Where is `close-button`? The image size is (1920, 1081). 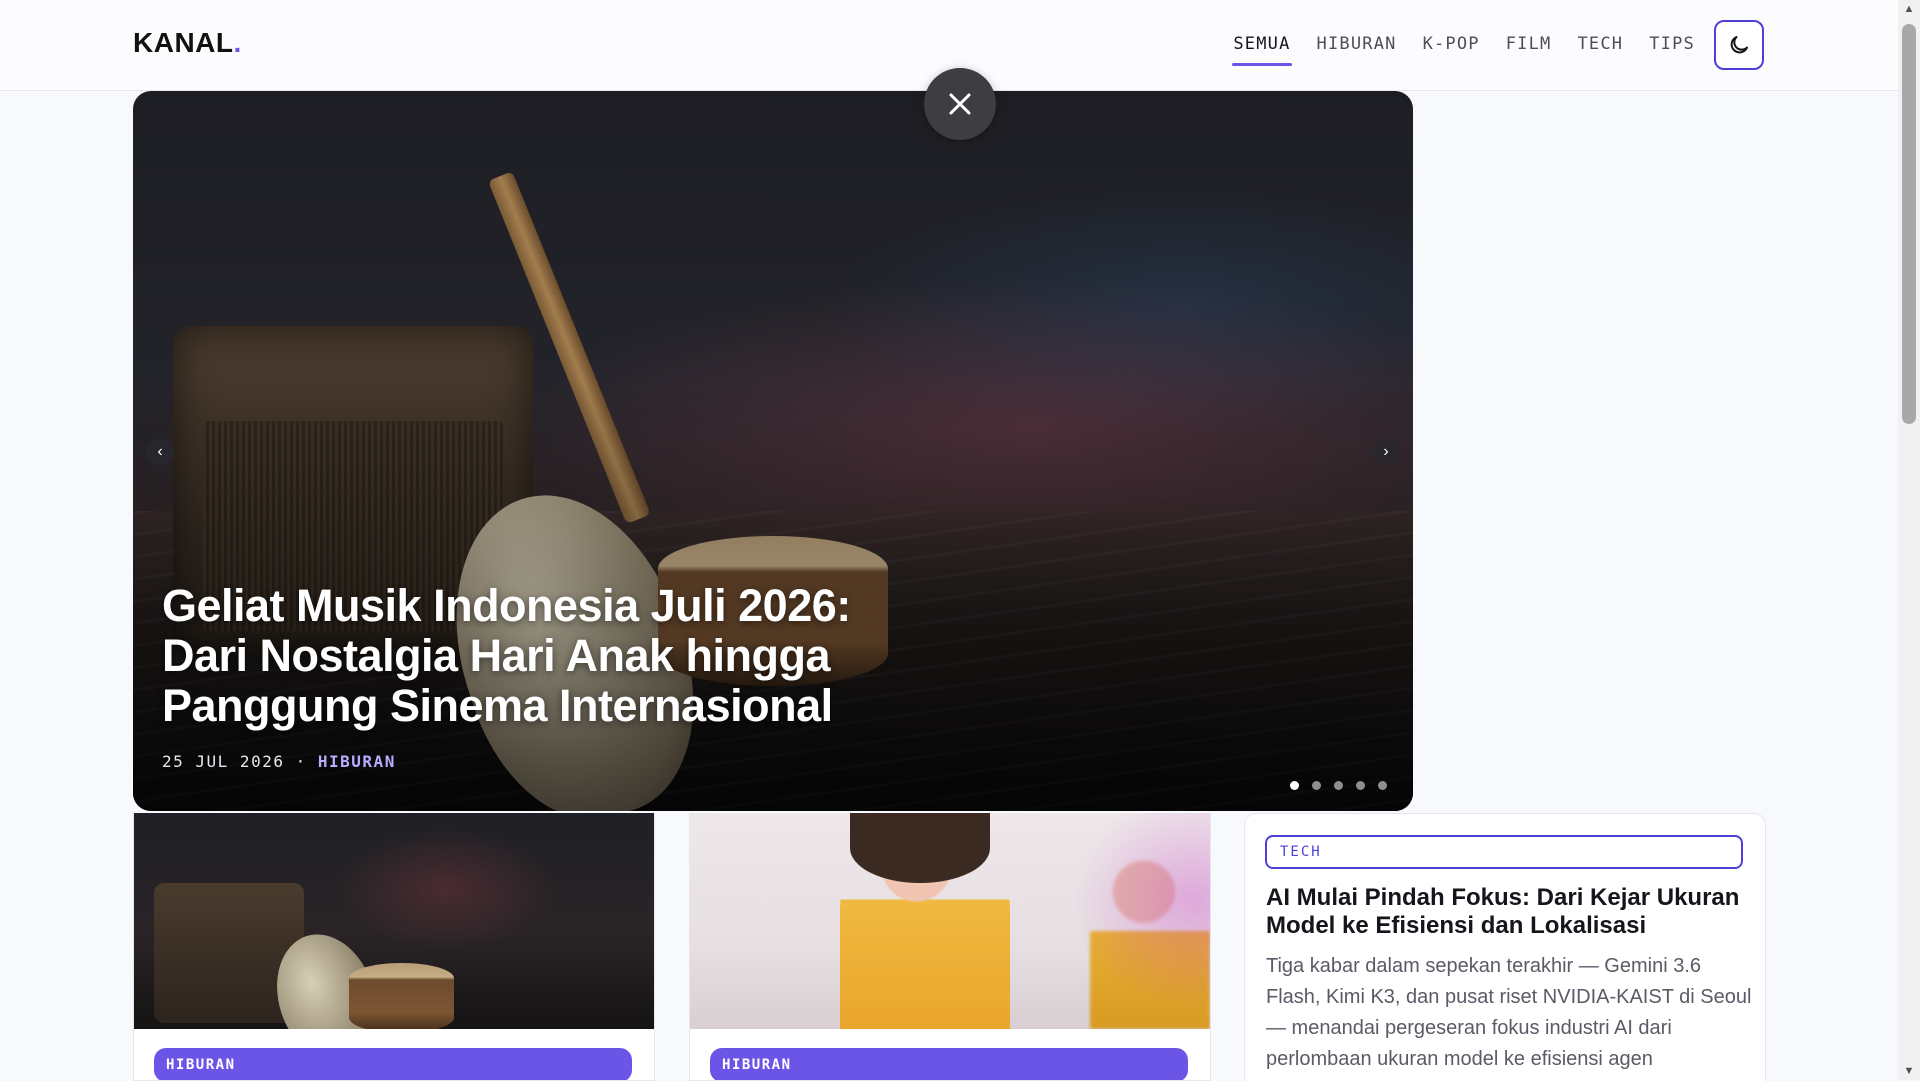 close-button is located at coordinates (960, 104).